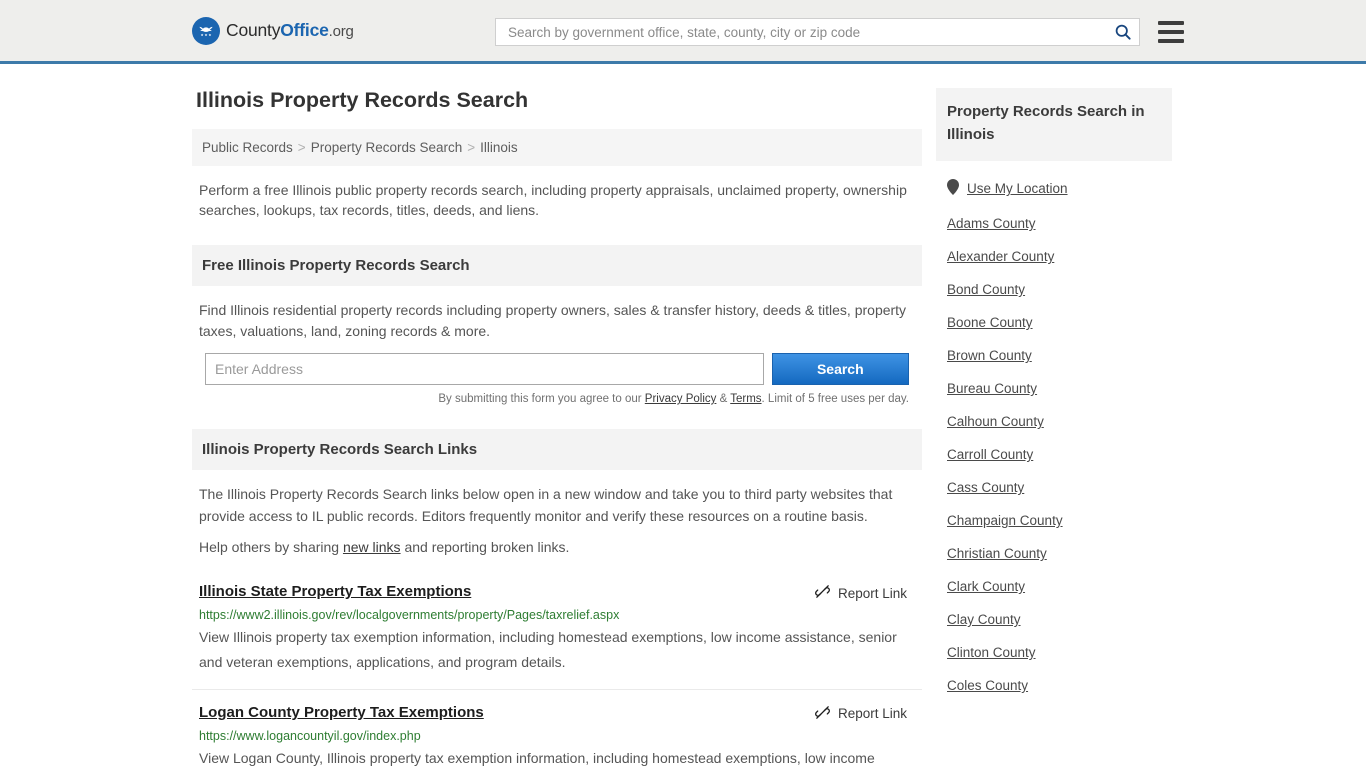  I want to click on help-post: and reporting broken links., so click(485, 547).